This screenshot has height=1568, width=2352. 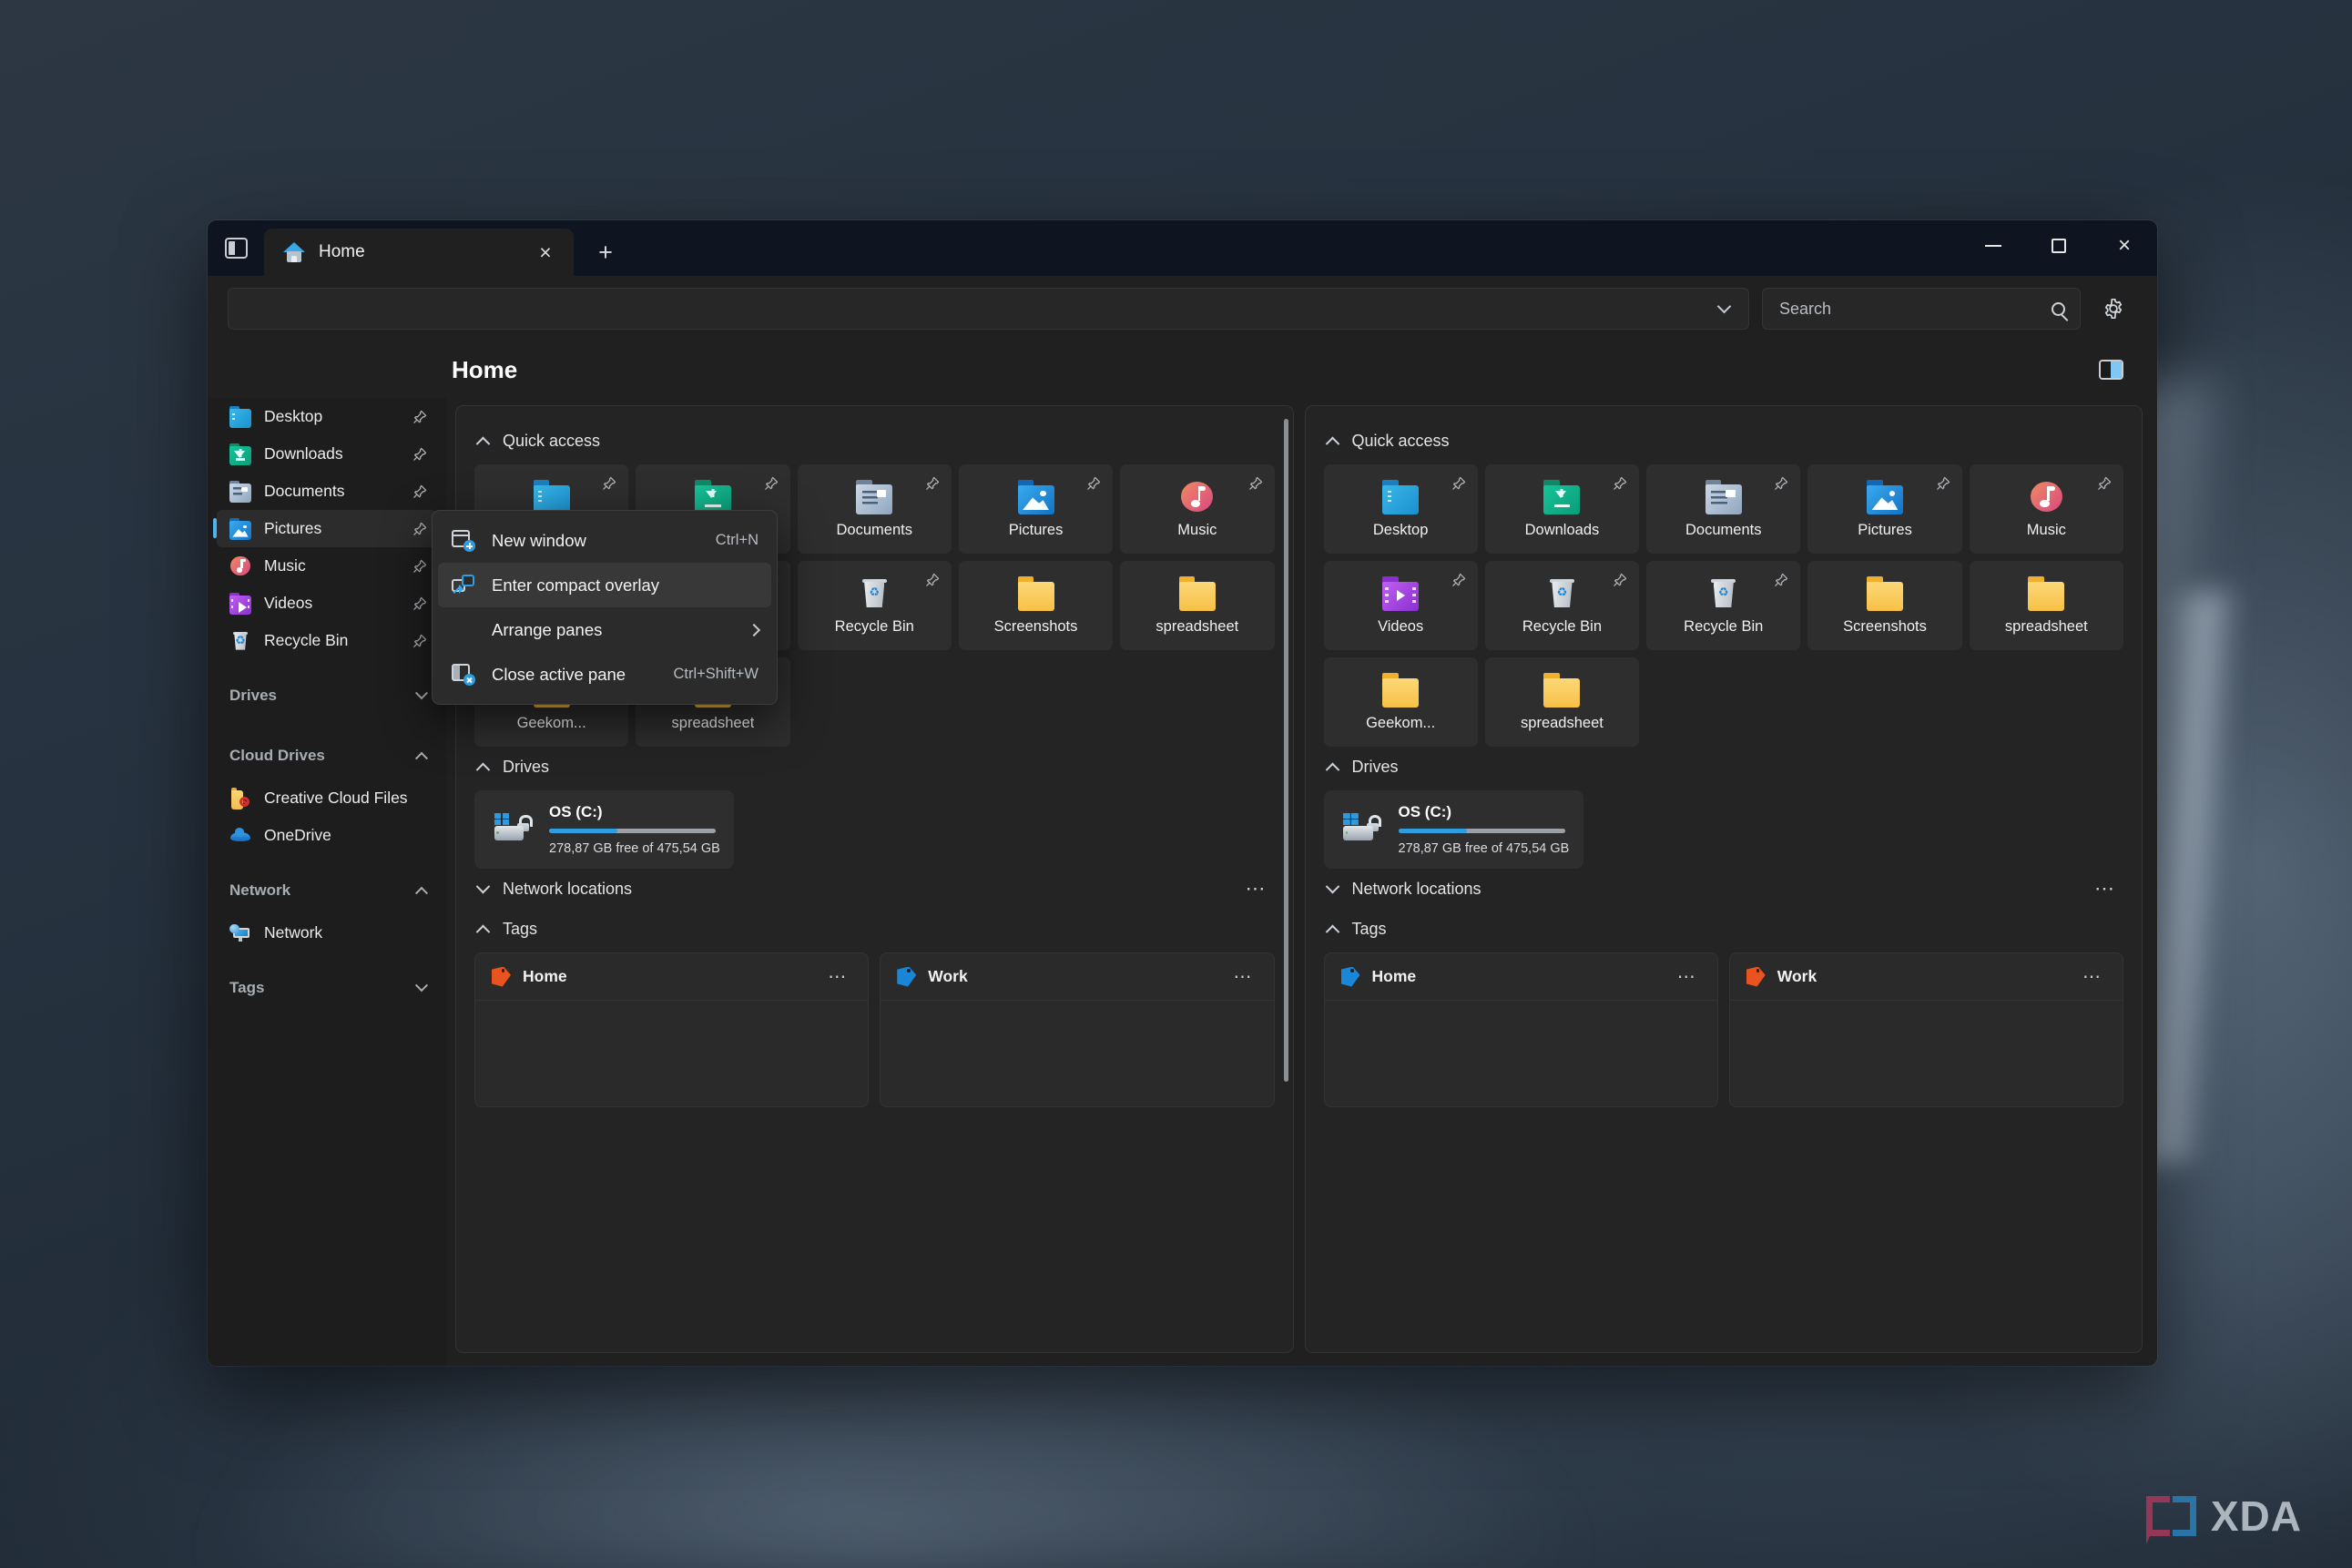 What do you see at coordinates (327, 566) in the screenshot?
I see `sidebar-item-music: Music` at bounding box center [327, 566].